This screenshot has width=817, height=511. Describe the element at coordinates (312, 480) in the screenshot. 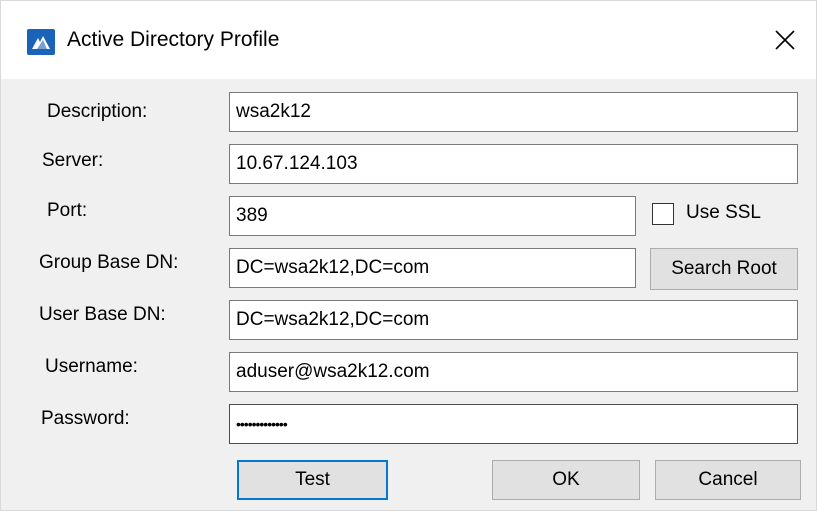

I see `test-button: Test` at that location.